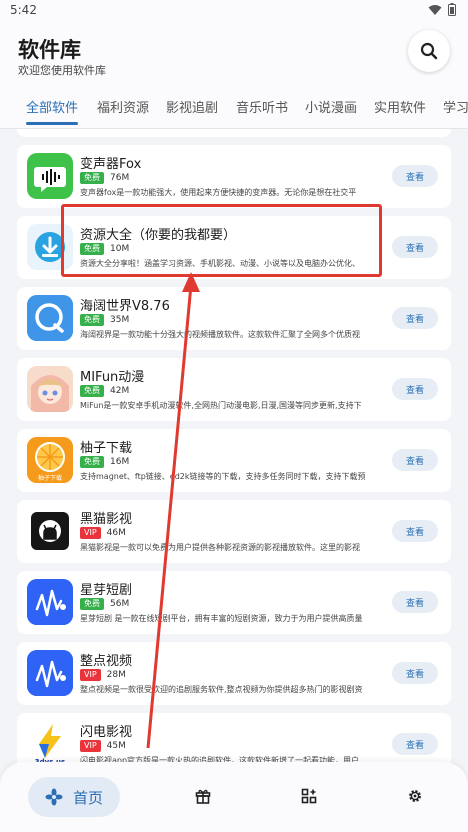 Image resolution: width=468 pixels, height=832 pixels. What do you see at coordinates (50, 531) in the screenshot?
I see `github-cat-icon` at bounding box center [50, 531].